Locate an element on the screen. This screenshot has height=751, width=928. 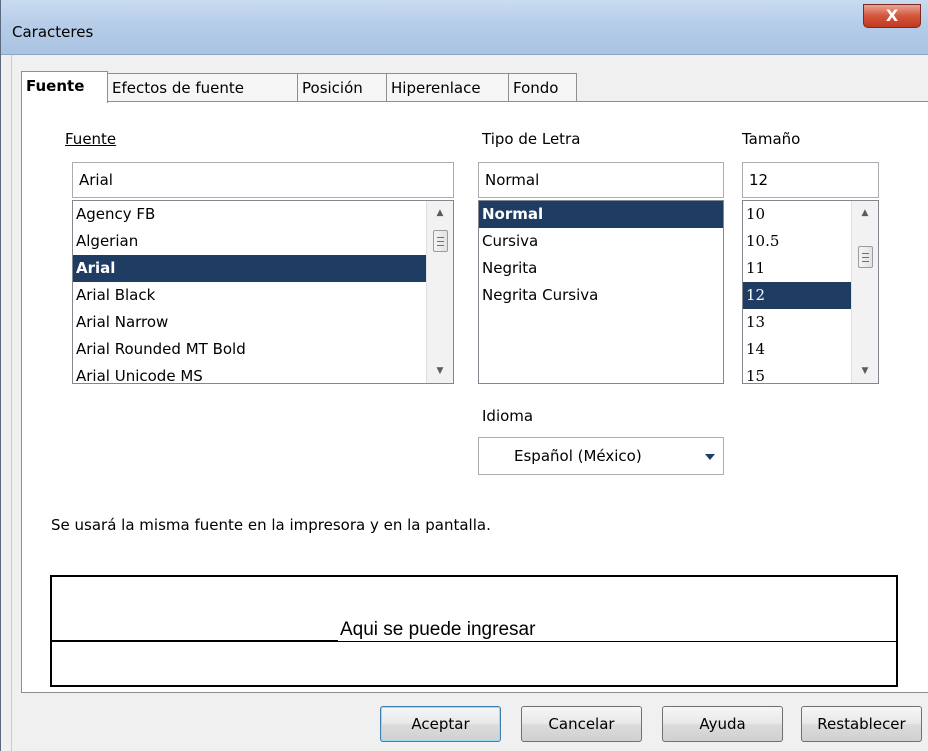
chevron-down-icon is located at coordinates (710, 457).